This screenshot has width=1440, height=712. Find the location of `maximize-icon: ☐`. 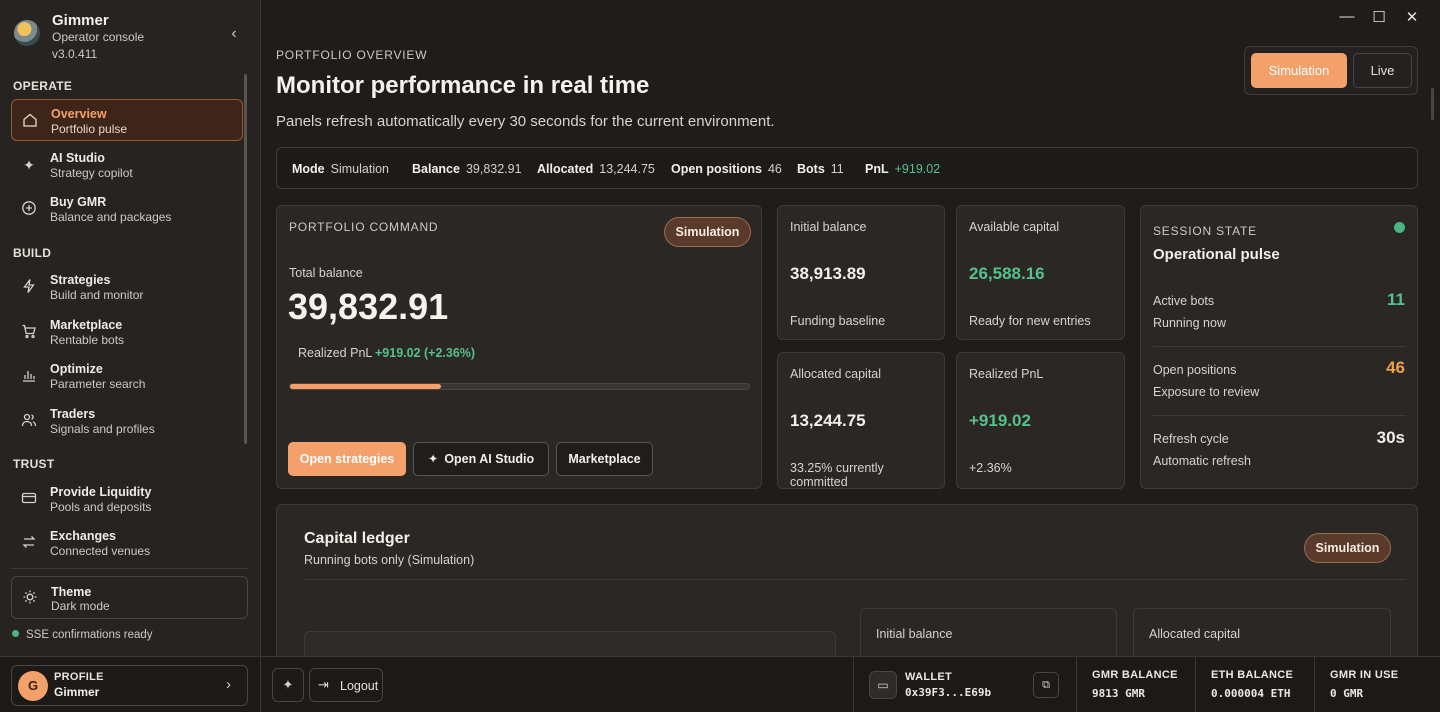

maximize-icon: ☐ is located at coordinates (1379, 17).